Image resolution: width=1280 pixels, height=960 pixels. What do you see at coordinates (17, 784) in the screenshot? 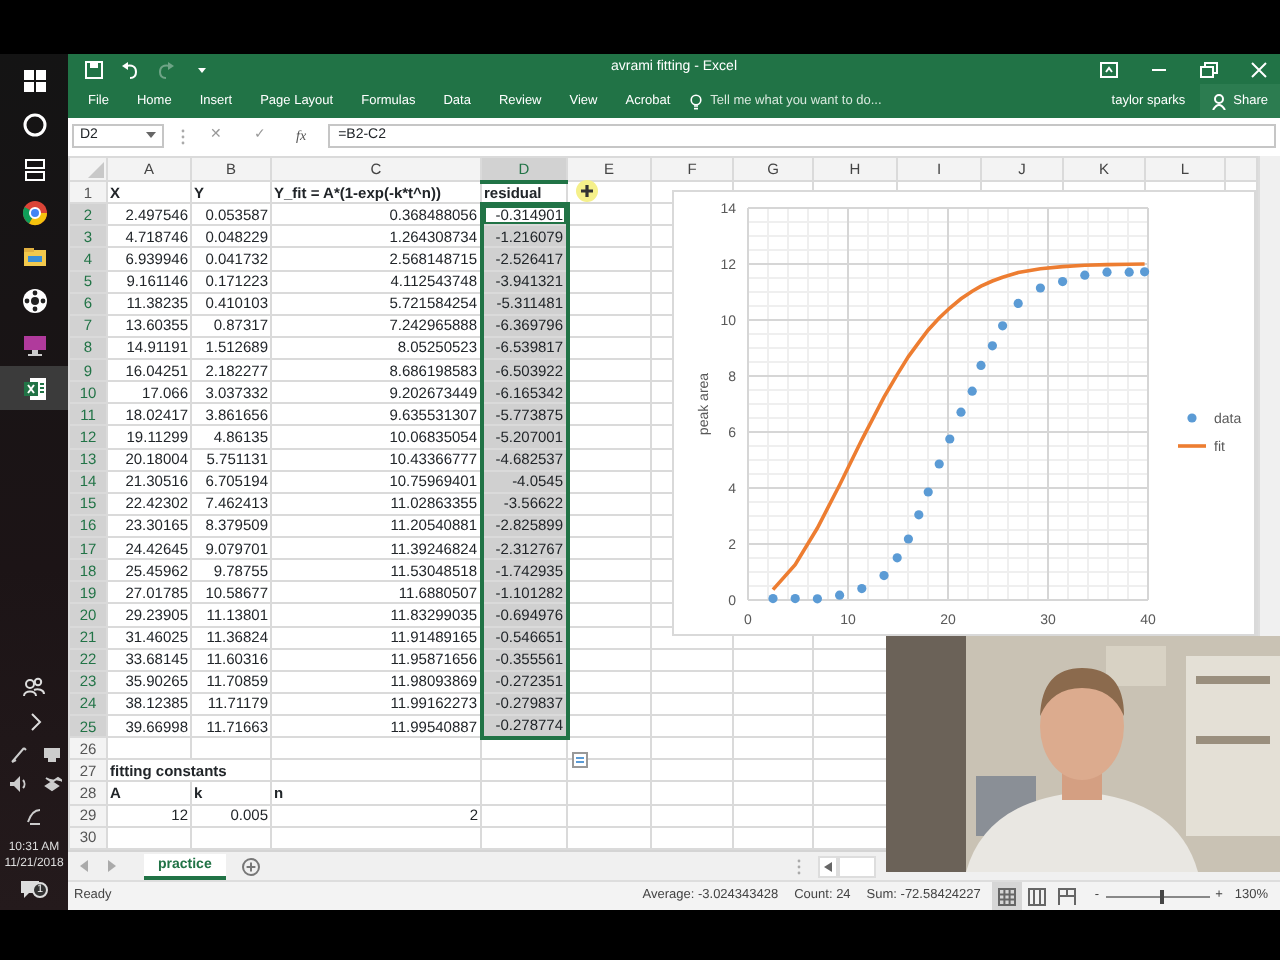
I see `speaker-icon` at bounding box center [17, 784].